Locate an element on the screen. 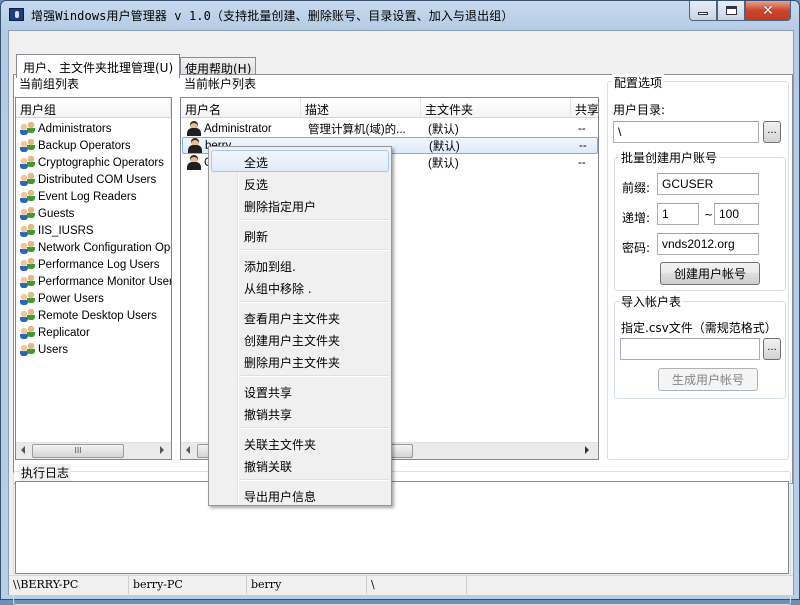  menu-item: 设置共享 is located at coordinates (300, 391).